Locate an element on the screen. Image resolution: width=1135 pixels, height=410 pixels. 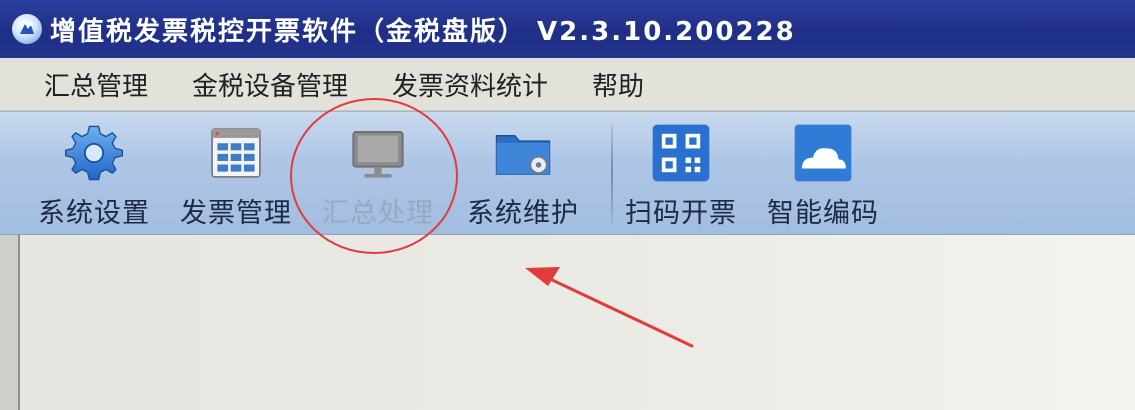
menu-bar: 汇总管理 金税设备管理 发票资料统计 帮助 is located at coordinates (567, 84).